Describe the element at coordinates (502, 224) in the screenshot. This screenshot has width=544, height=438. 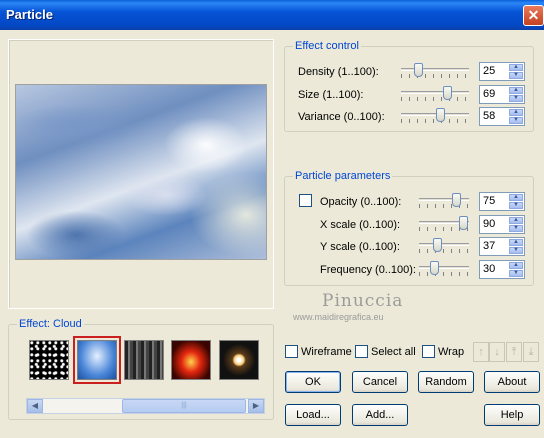
I see `x-scale-spinbox: 90 ▲ ▼` at that location.